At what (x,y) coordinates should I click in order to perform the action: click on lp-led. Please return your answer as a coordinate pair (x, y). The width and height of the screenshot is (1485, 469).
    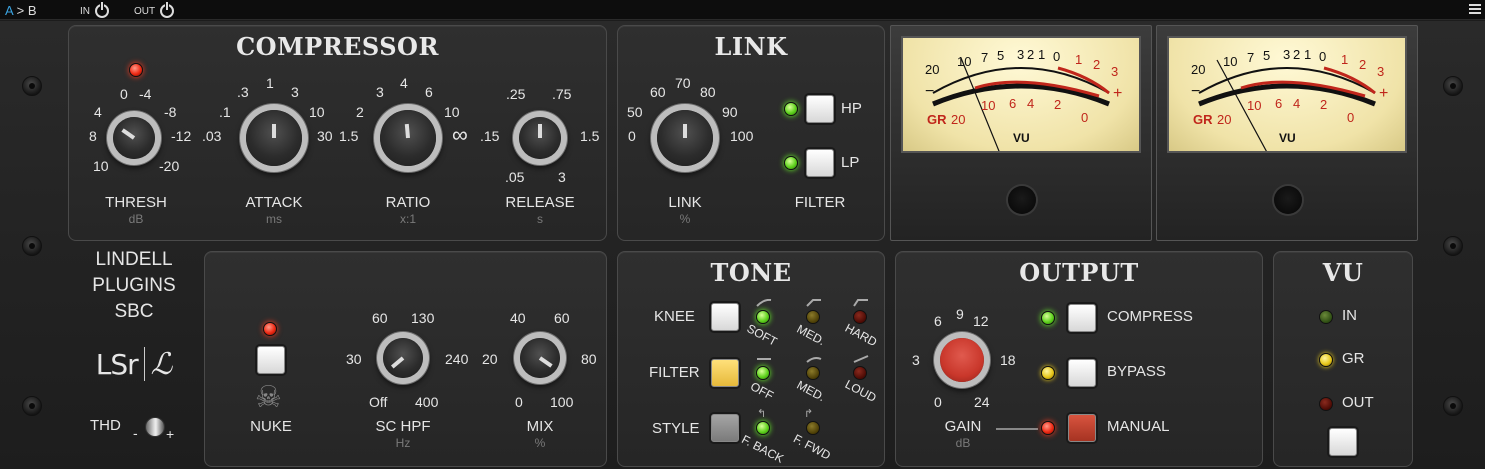
    Looking at the image, I should click on (791, 163).